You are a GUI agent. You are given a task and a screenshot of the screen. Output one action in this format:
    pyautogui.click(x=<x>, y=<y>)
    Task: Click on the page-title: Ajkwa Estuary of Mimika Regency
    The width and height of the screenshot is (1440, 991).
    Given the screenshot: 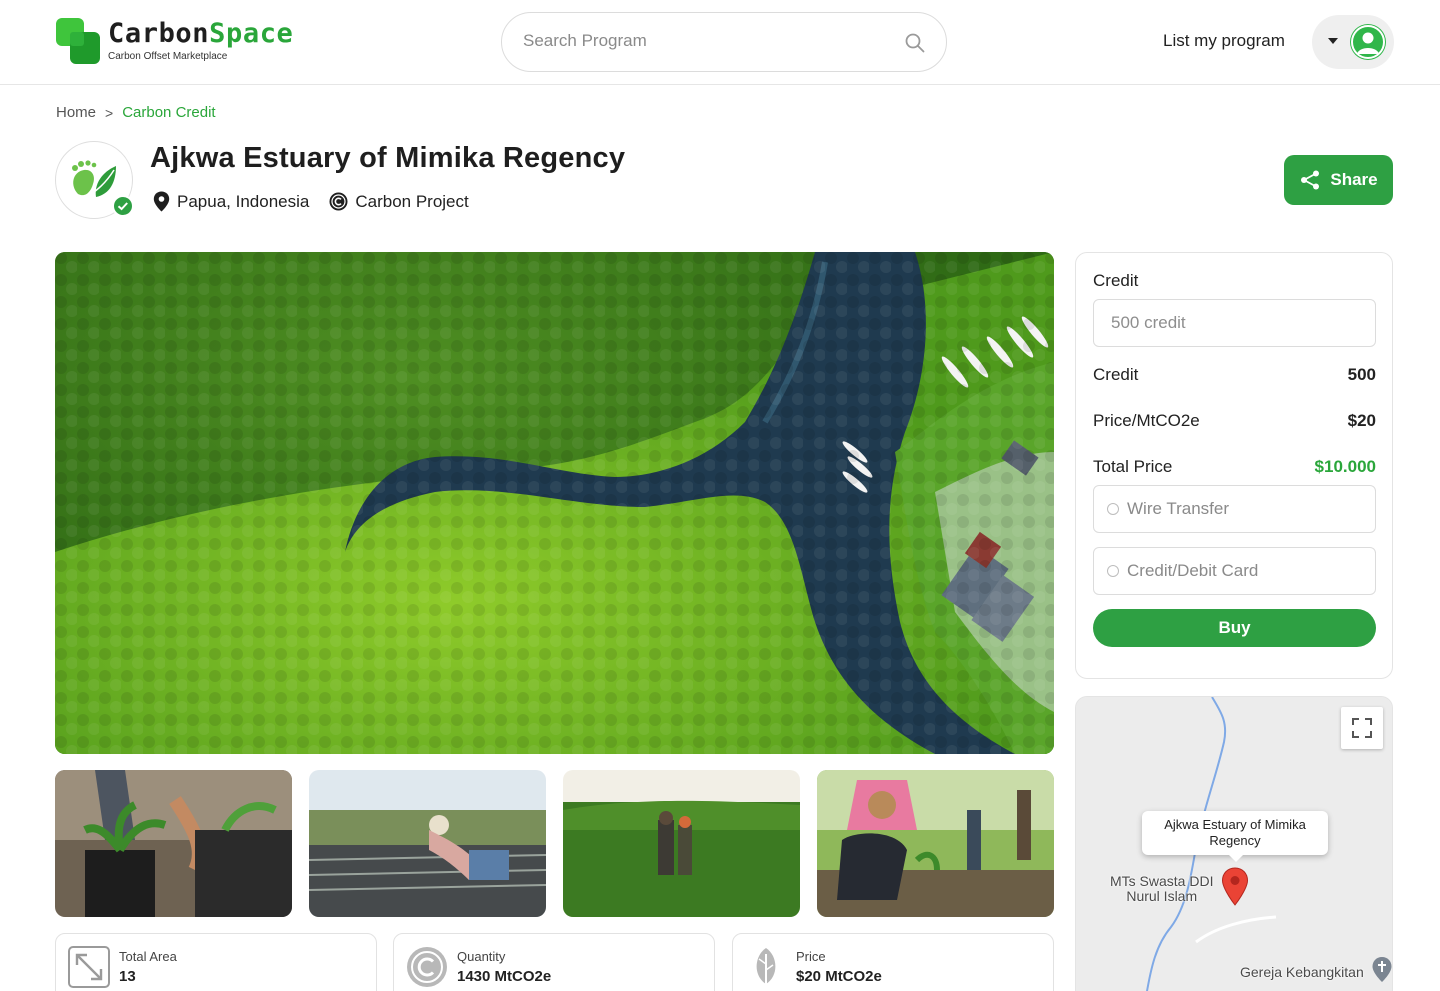 What is the action you would take?
    pyautogui.click(x=388, y=158)
    